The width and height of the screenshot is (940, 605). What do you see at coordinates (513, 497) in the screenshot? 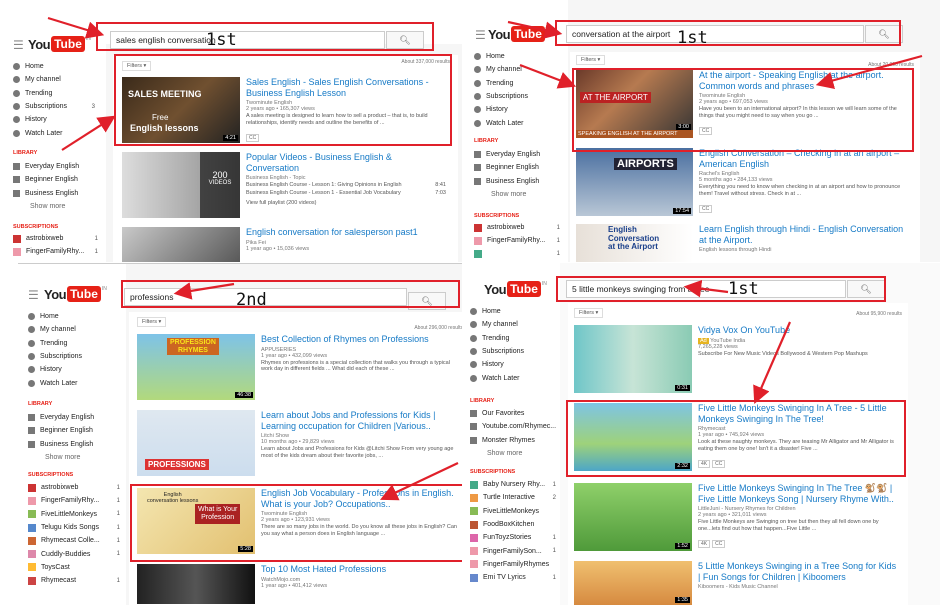
I see `subscription-item: Turtle Interactive 2` at bounding box center [513, 497].